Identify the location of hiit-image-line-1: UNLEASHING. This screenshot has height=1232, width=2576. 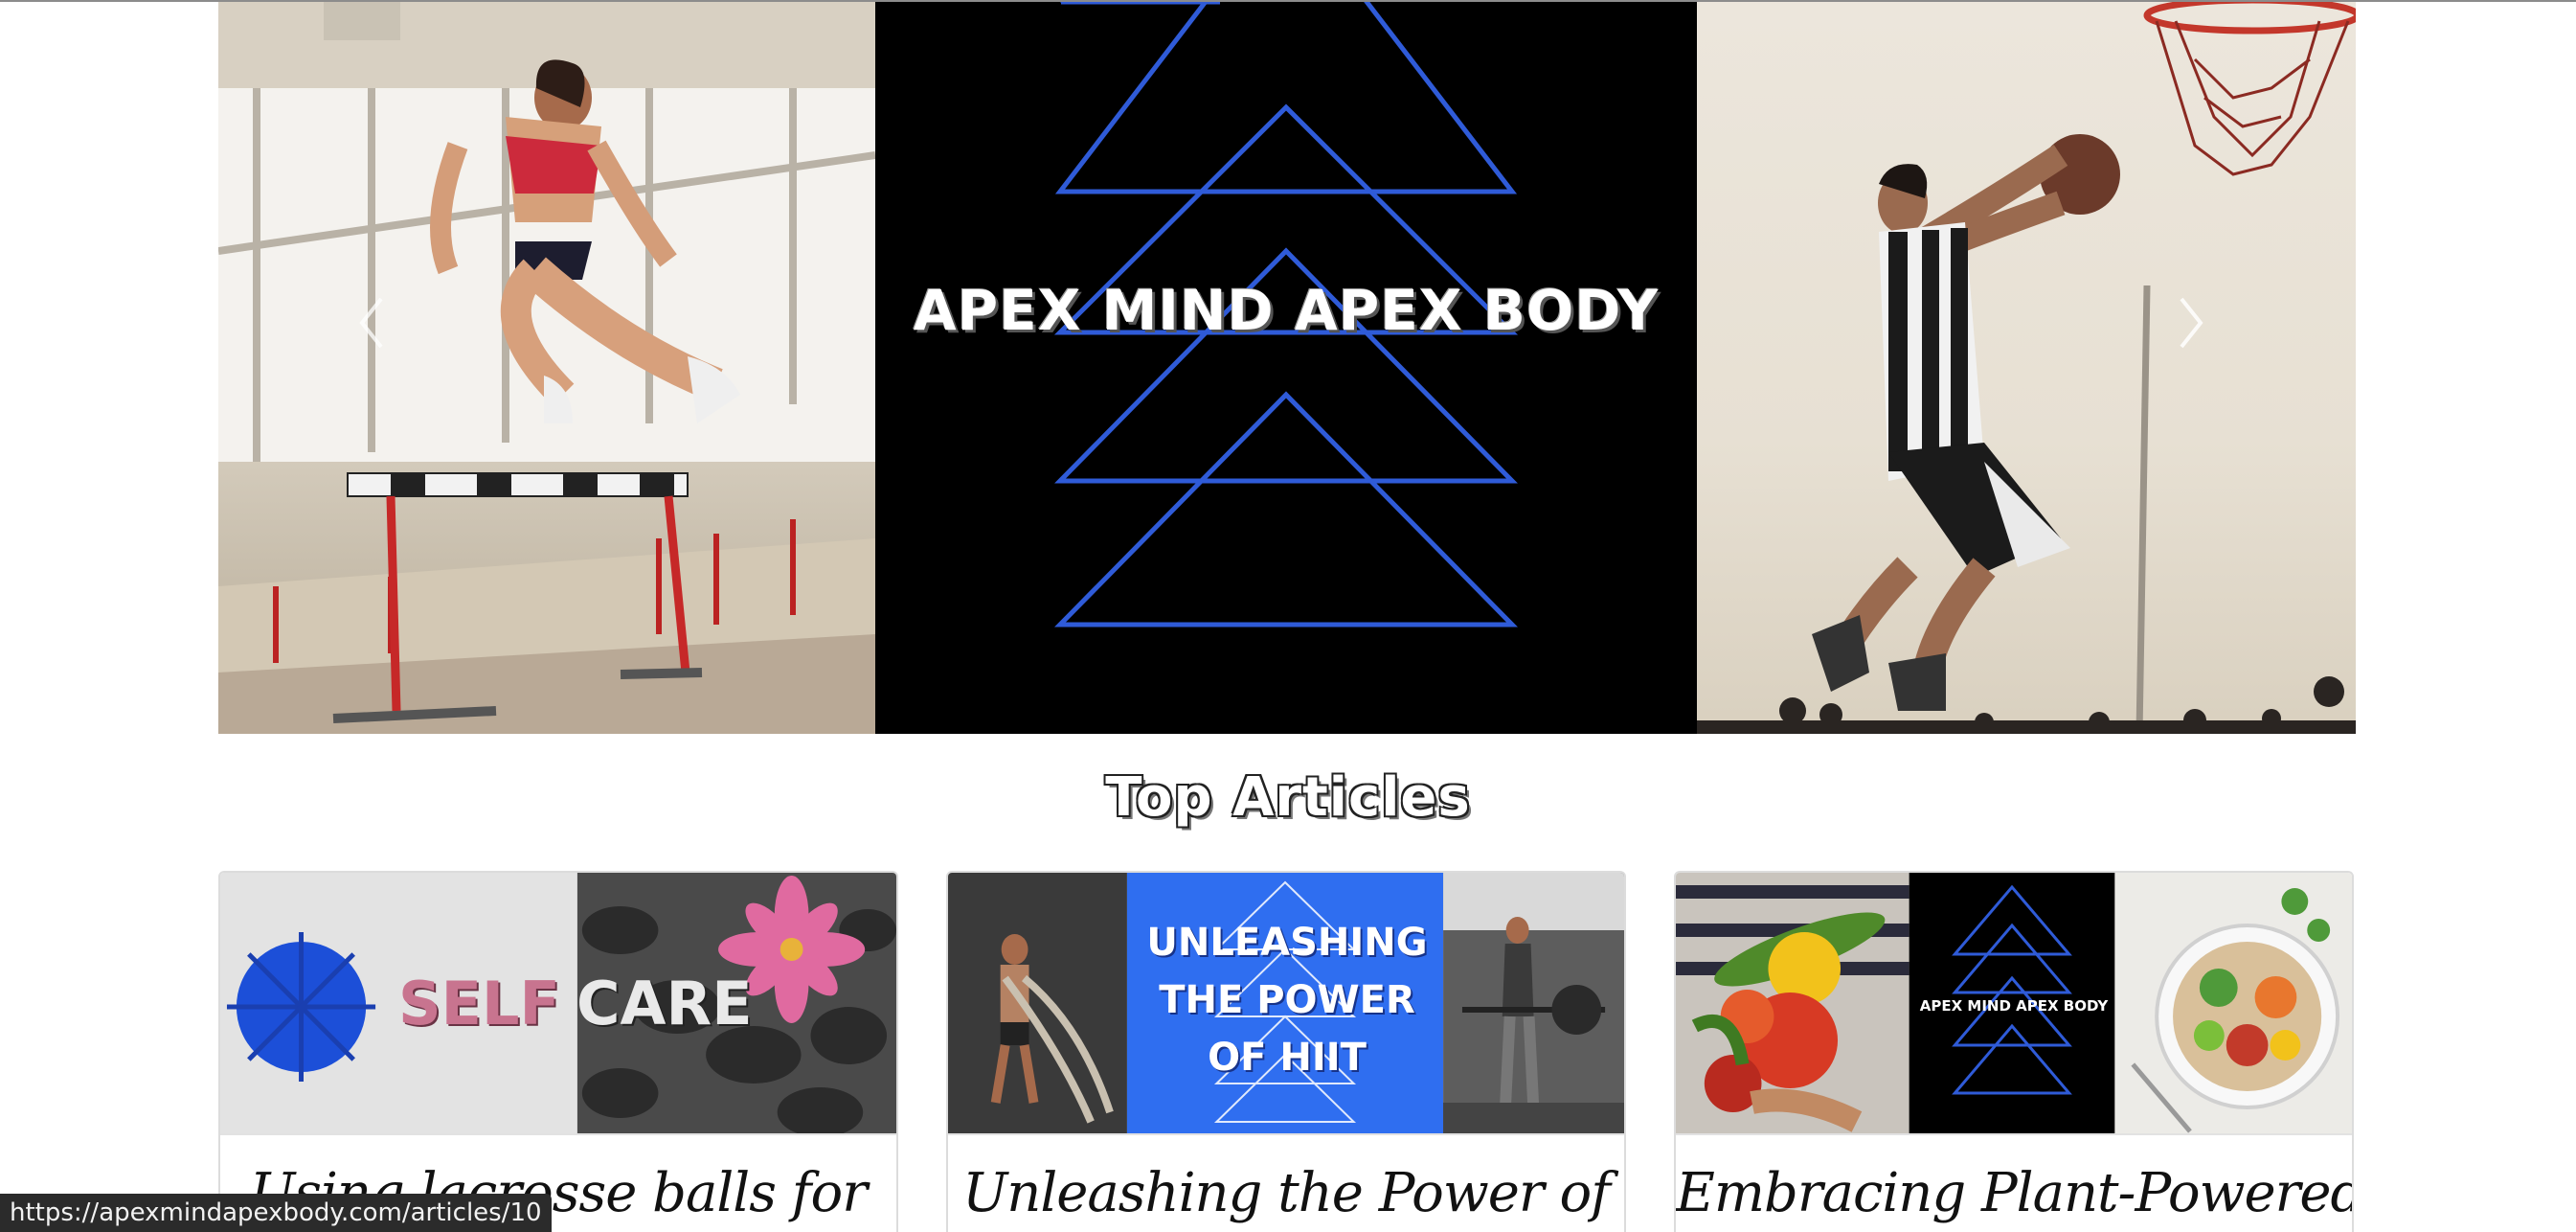
(1287, 943).